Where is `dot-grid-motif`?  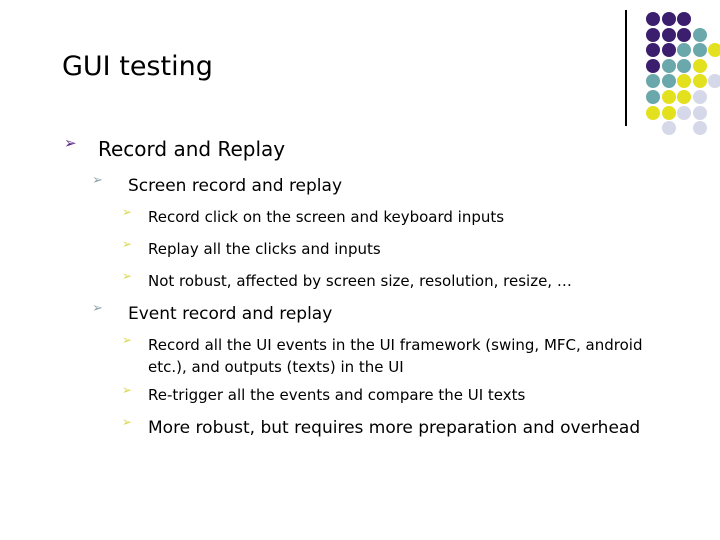
dot-grid-motif is located at coordinates (666, 68).